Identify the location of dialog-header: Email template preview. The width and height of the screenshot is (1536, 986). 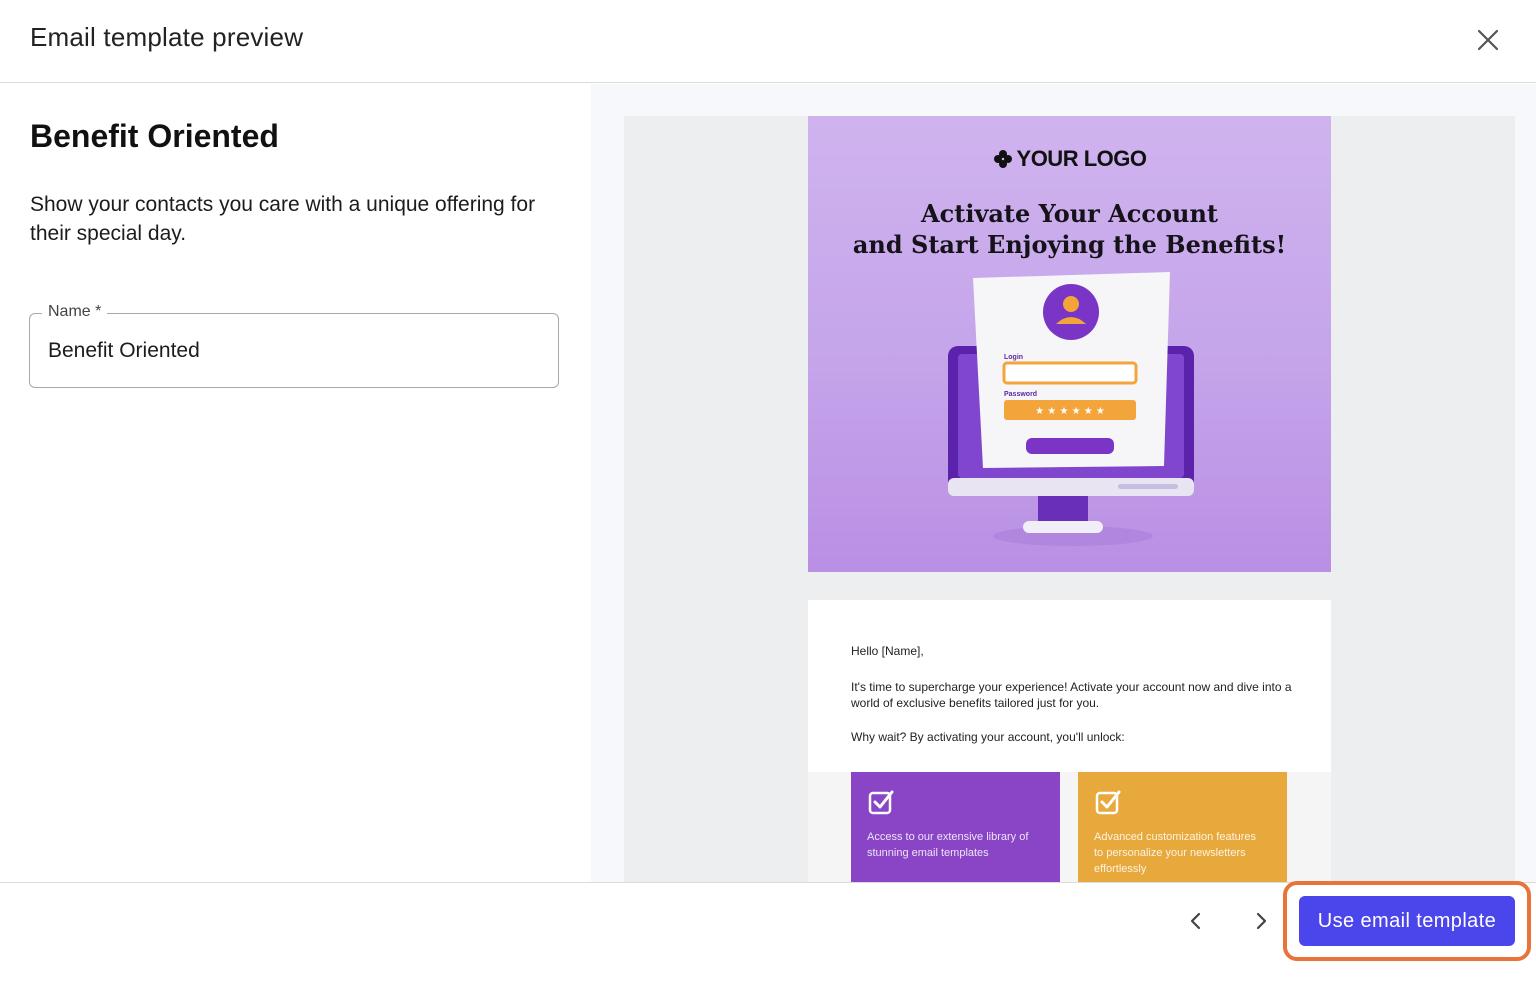
(768, 41).